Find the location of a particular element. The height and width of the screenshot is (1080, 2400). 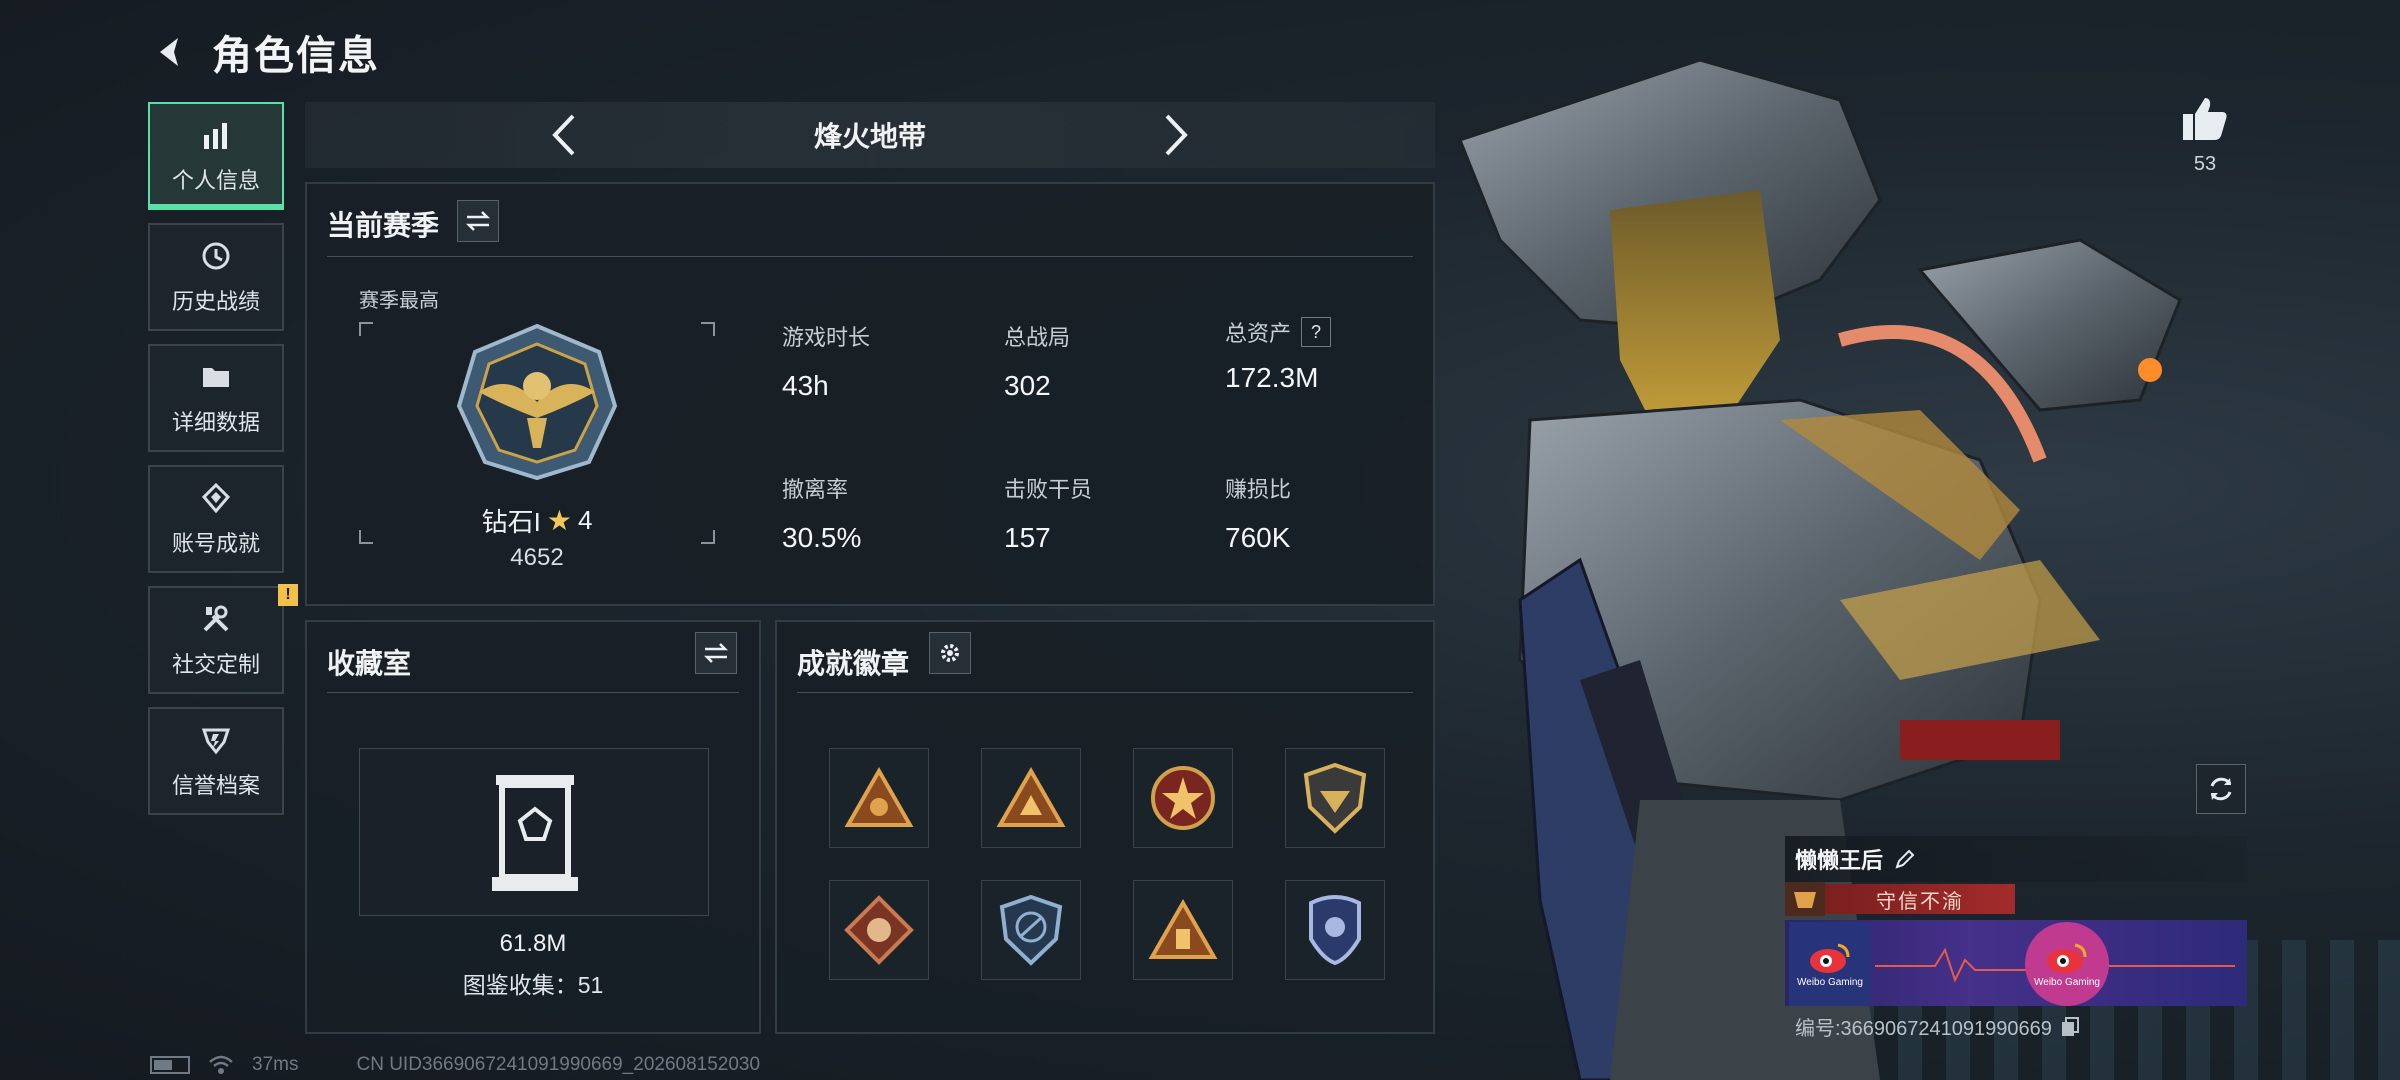

stat-total-assets: 总资产 ? 172.3M is located at coordinates (1325, 355).